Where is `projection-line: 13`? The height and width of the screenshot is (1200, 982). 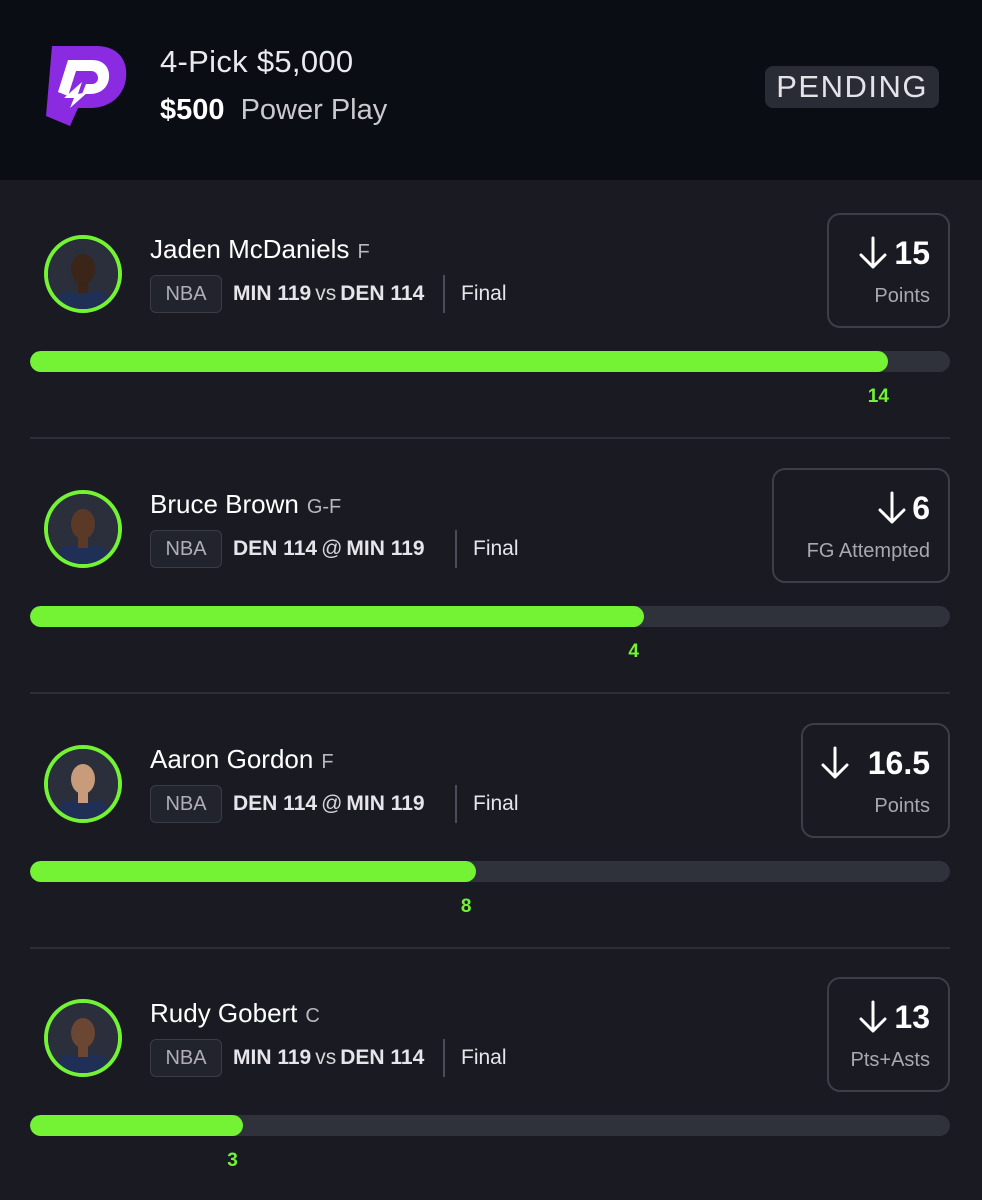
projection-line: 13 is located at coordinates (912, 1017).